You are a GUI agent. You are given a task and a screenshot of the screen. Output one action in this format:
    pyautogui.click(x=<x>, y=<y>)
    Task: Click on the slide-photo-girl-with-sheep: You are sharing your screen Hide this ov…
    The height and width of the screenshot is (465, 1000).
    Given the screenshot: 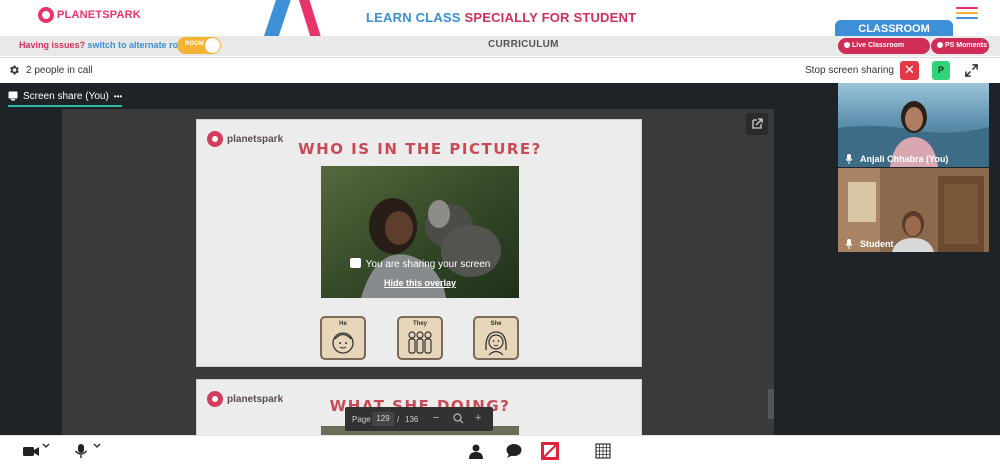 What is the action you would take?
    pyautogui.click(x=420, y=232)
    